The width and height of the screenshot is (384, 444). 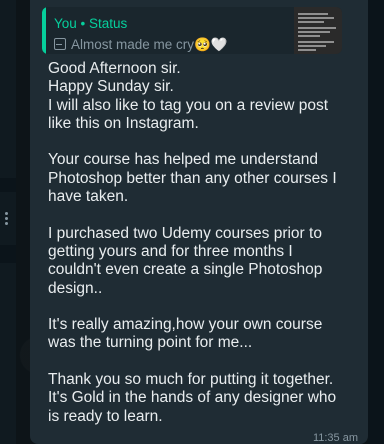 I want to click on quote-accent-bar, so click(x=44, y=30).